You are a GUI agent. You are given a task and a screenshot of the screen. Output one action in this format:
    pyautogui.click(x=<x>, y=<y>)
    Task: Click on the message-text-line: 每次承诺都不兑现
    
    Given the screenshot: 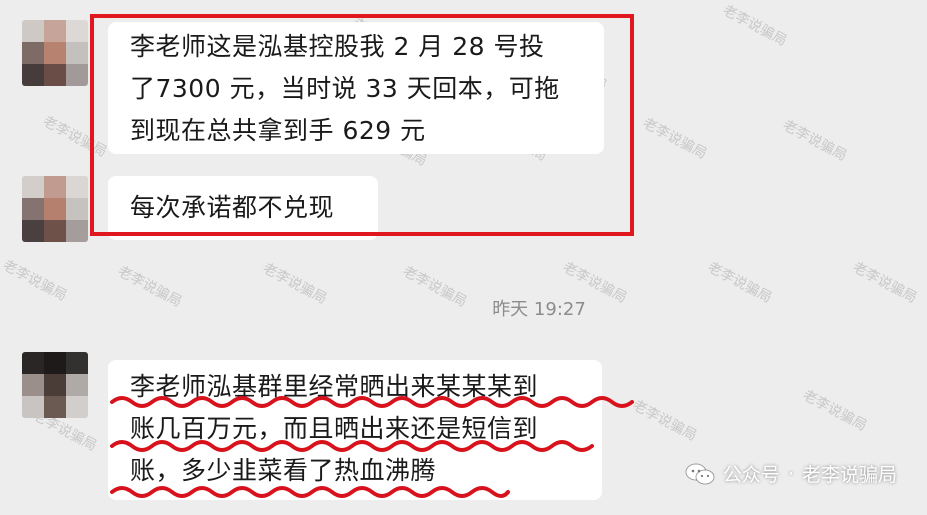 What is the action you would take?
    pyautogui.click(x=232, y=207)
    